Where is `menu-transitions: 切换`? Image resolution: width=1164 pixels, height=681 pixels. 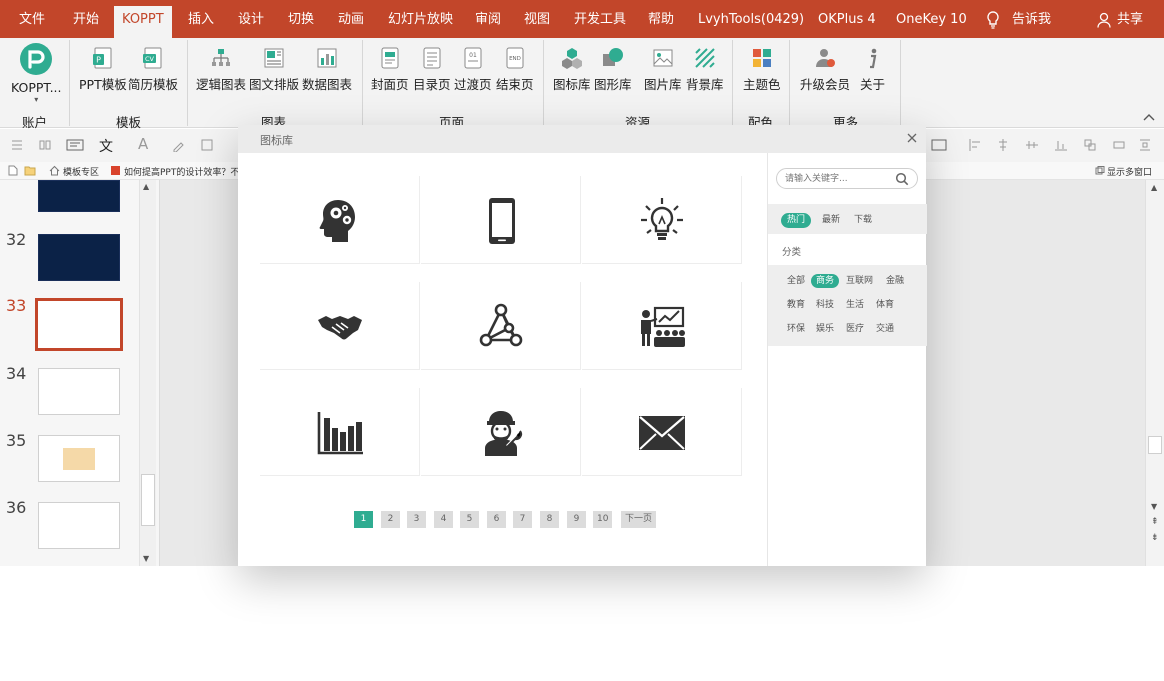
menu-transitions: 切换 is located at coordinates (301, 19).